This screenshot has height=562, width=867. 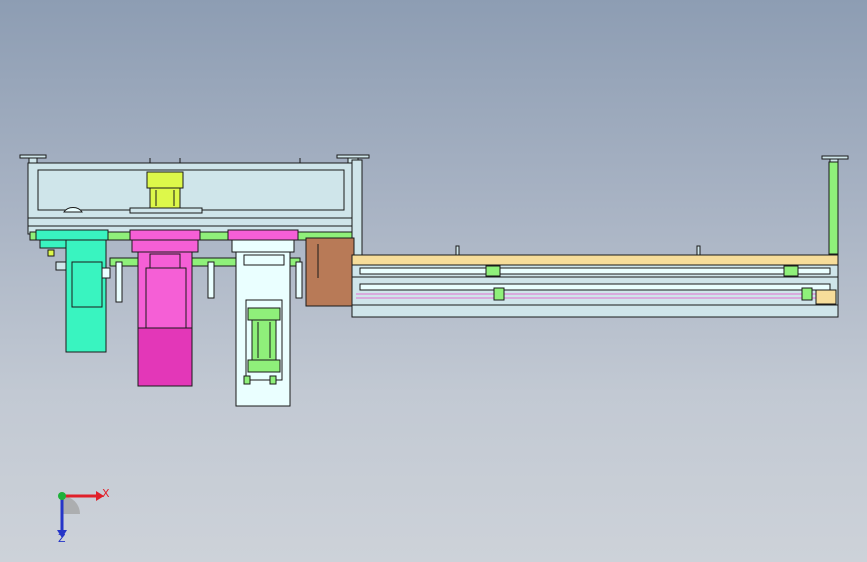 What do you see at coordinates (73, 291) in the screenshot?
I see `module-teal` at bounding box center [73, 291].